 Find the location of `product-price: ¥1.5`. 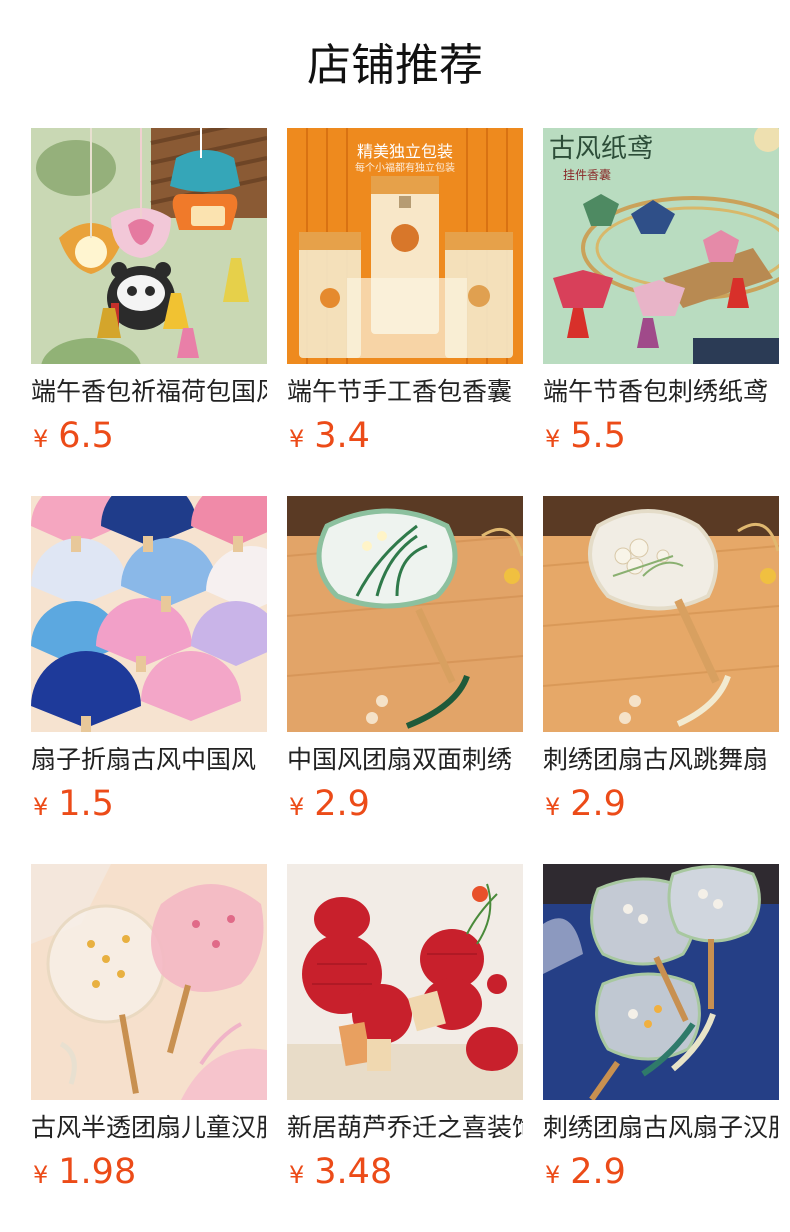

product-price: ¥1.5 is located at coordinates (73, 804).